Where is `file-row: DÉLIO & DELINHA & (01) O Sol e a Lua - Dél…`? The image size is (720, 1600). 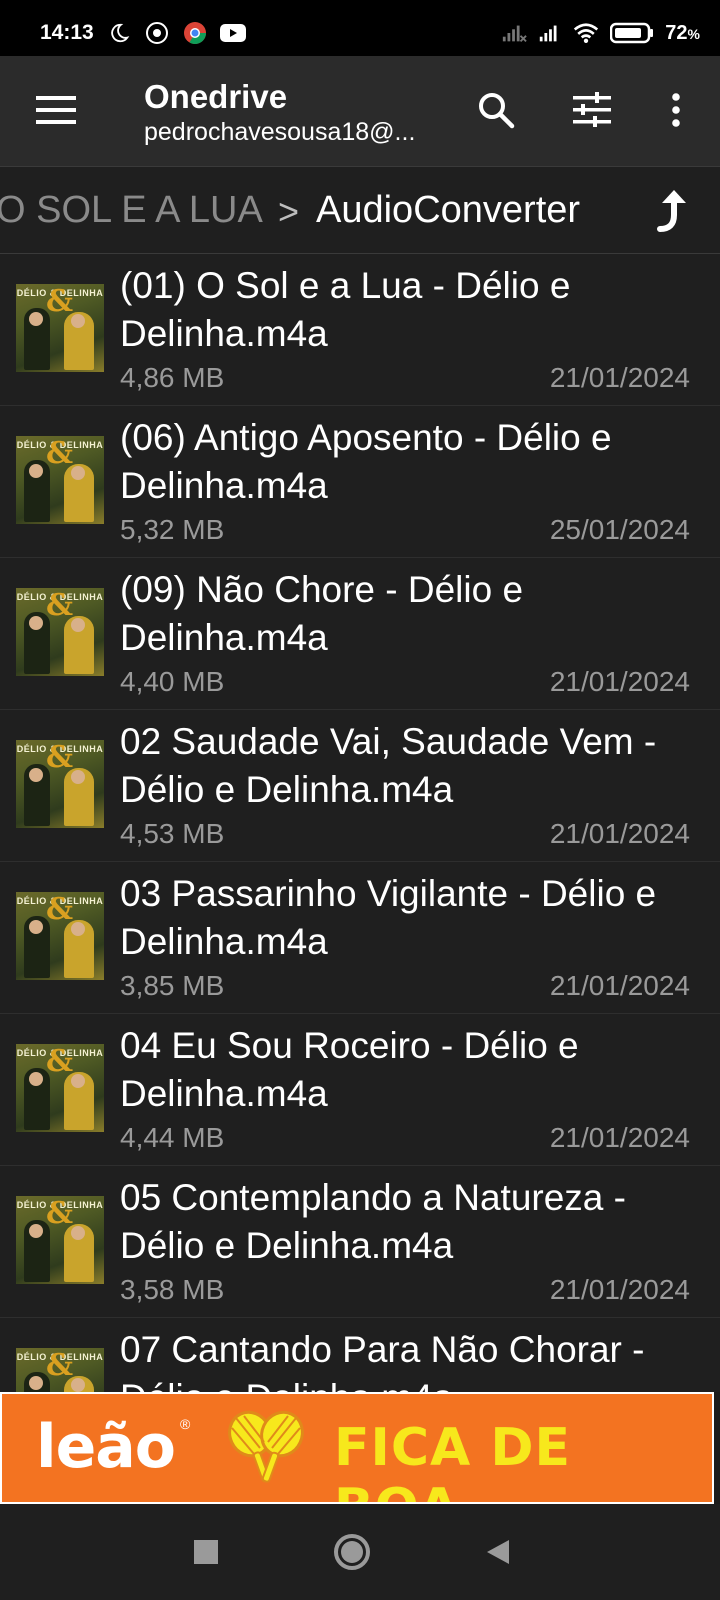
file-row: DÉLIO & DELINHA & (01) O Sol e a Lua - Dél… is located at coordinates (360, 330).